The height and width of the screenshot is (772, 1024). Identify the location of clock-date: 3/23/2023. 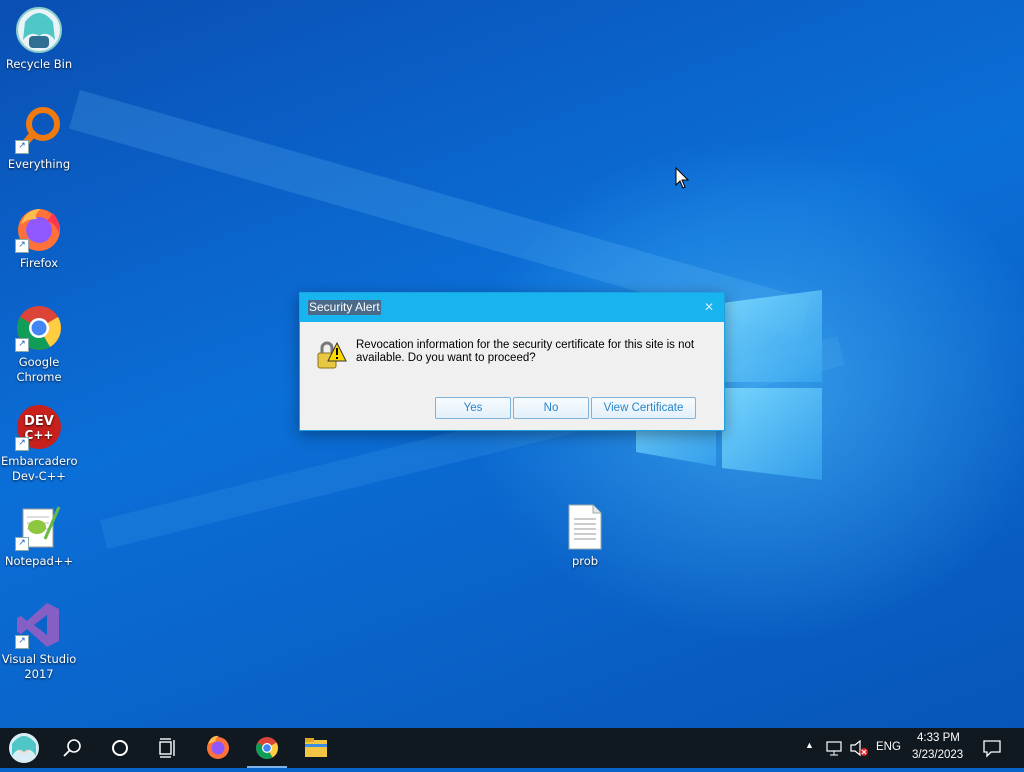
(937, 755).